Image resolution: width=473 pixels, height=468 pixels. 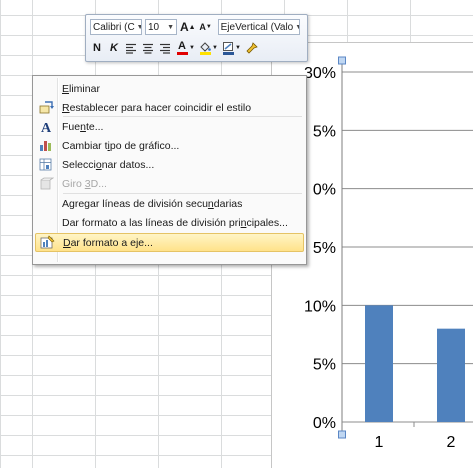 I want to click on shrink-font-button: A ▼, so click(x=206, y=27).